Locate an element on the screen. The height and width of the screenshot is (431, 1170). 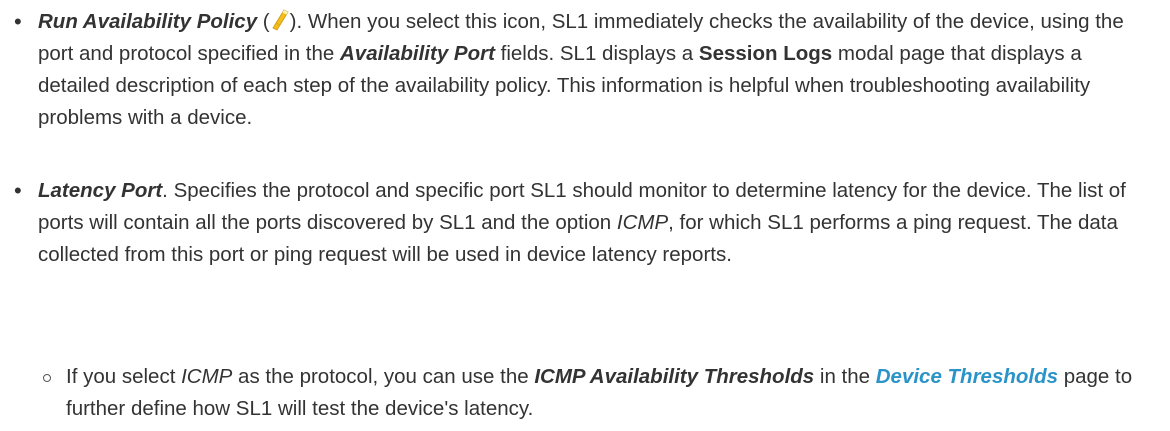
lightning-wand-icon is located at coordinates (280, 20).